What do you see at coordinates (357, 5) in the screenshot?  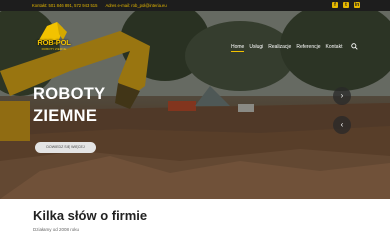 I see `linkedin-icon: in` at bounding box center [357, 5].